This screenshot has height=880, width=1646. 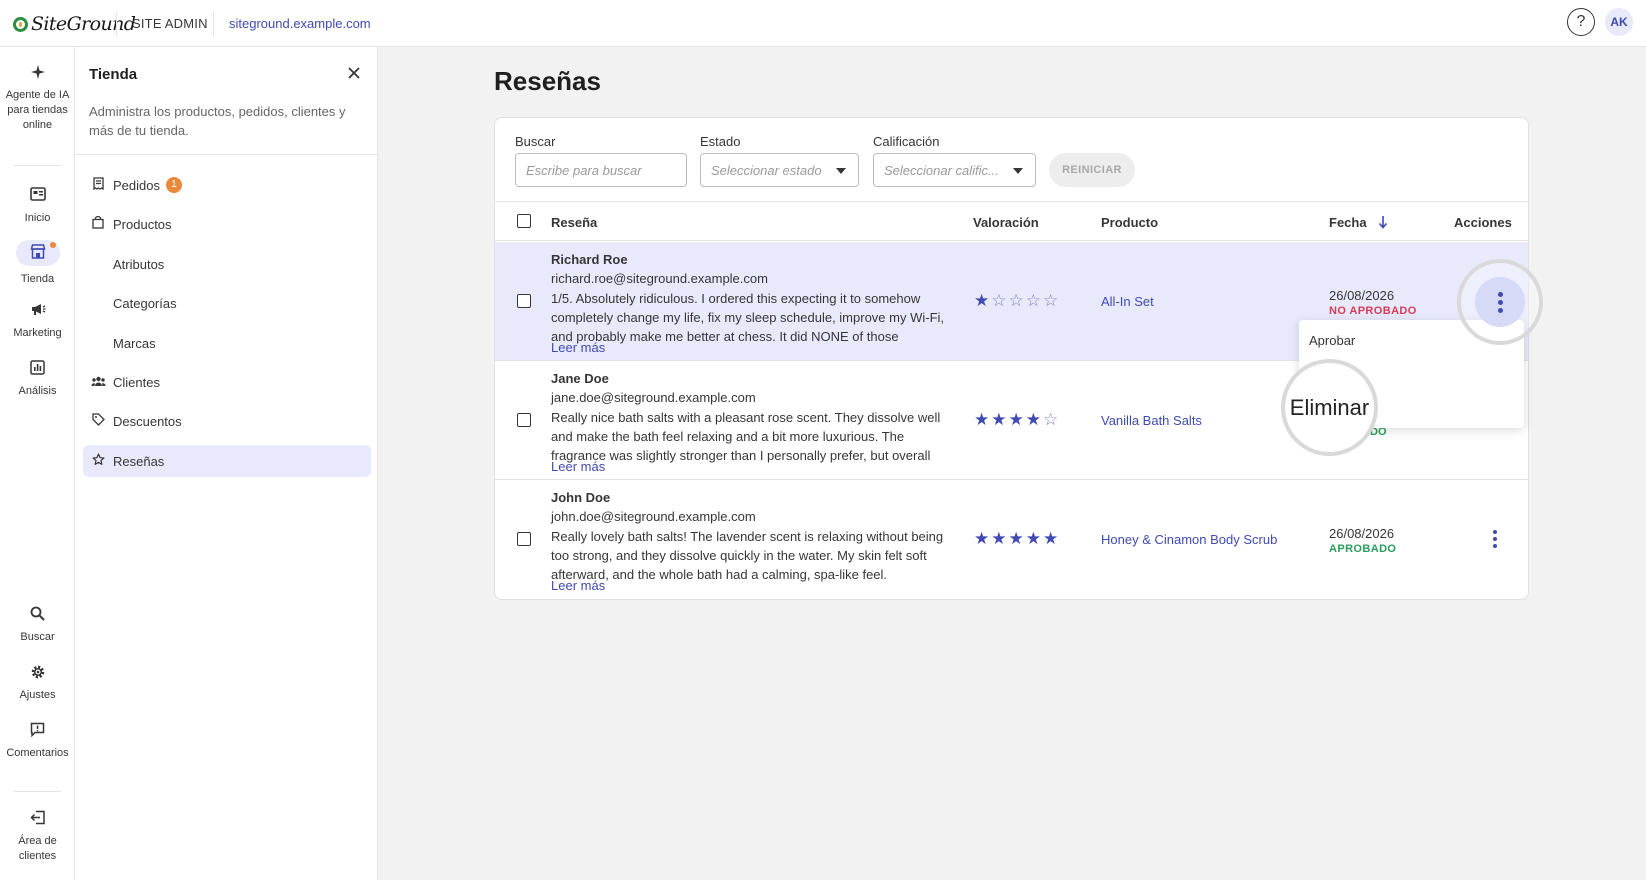 I want to click on rating-stars: ★ ★ ★ ★ ☆, so click(x=1016, y=419).